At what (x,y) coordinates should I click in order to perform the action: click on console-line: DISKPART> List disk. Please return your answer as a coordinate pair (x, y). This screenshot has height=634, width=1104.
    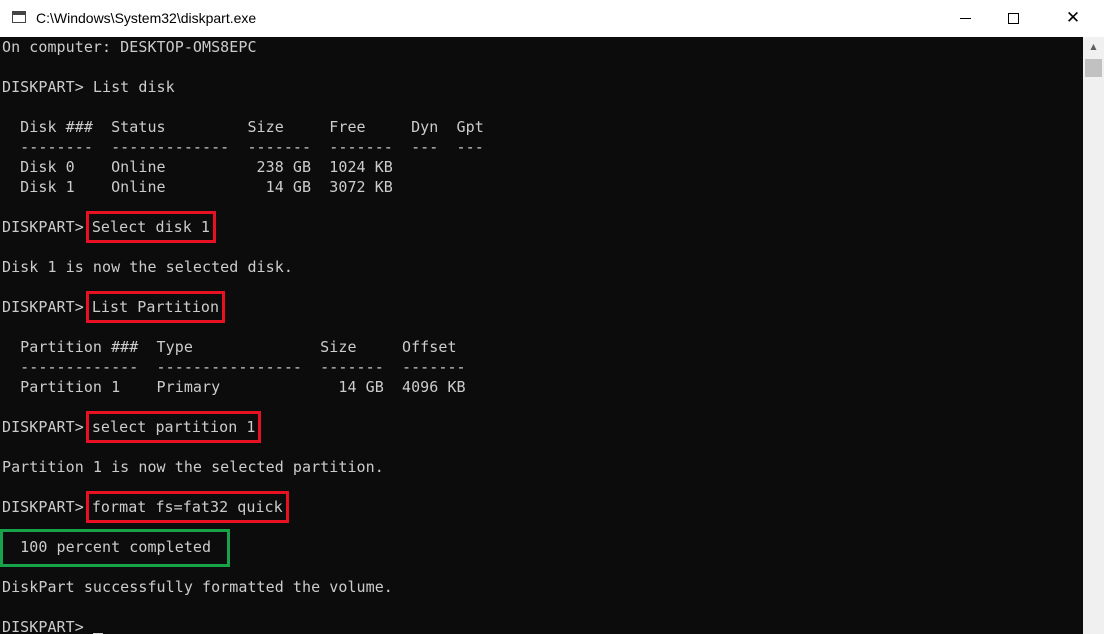
    Looking at the image, I should click on (88, 87).